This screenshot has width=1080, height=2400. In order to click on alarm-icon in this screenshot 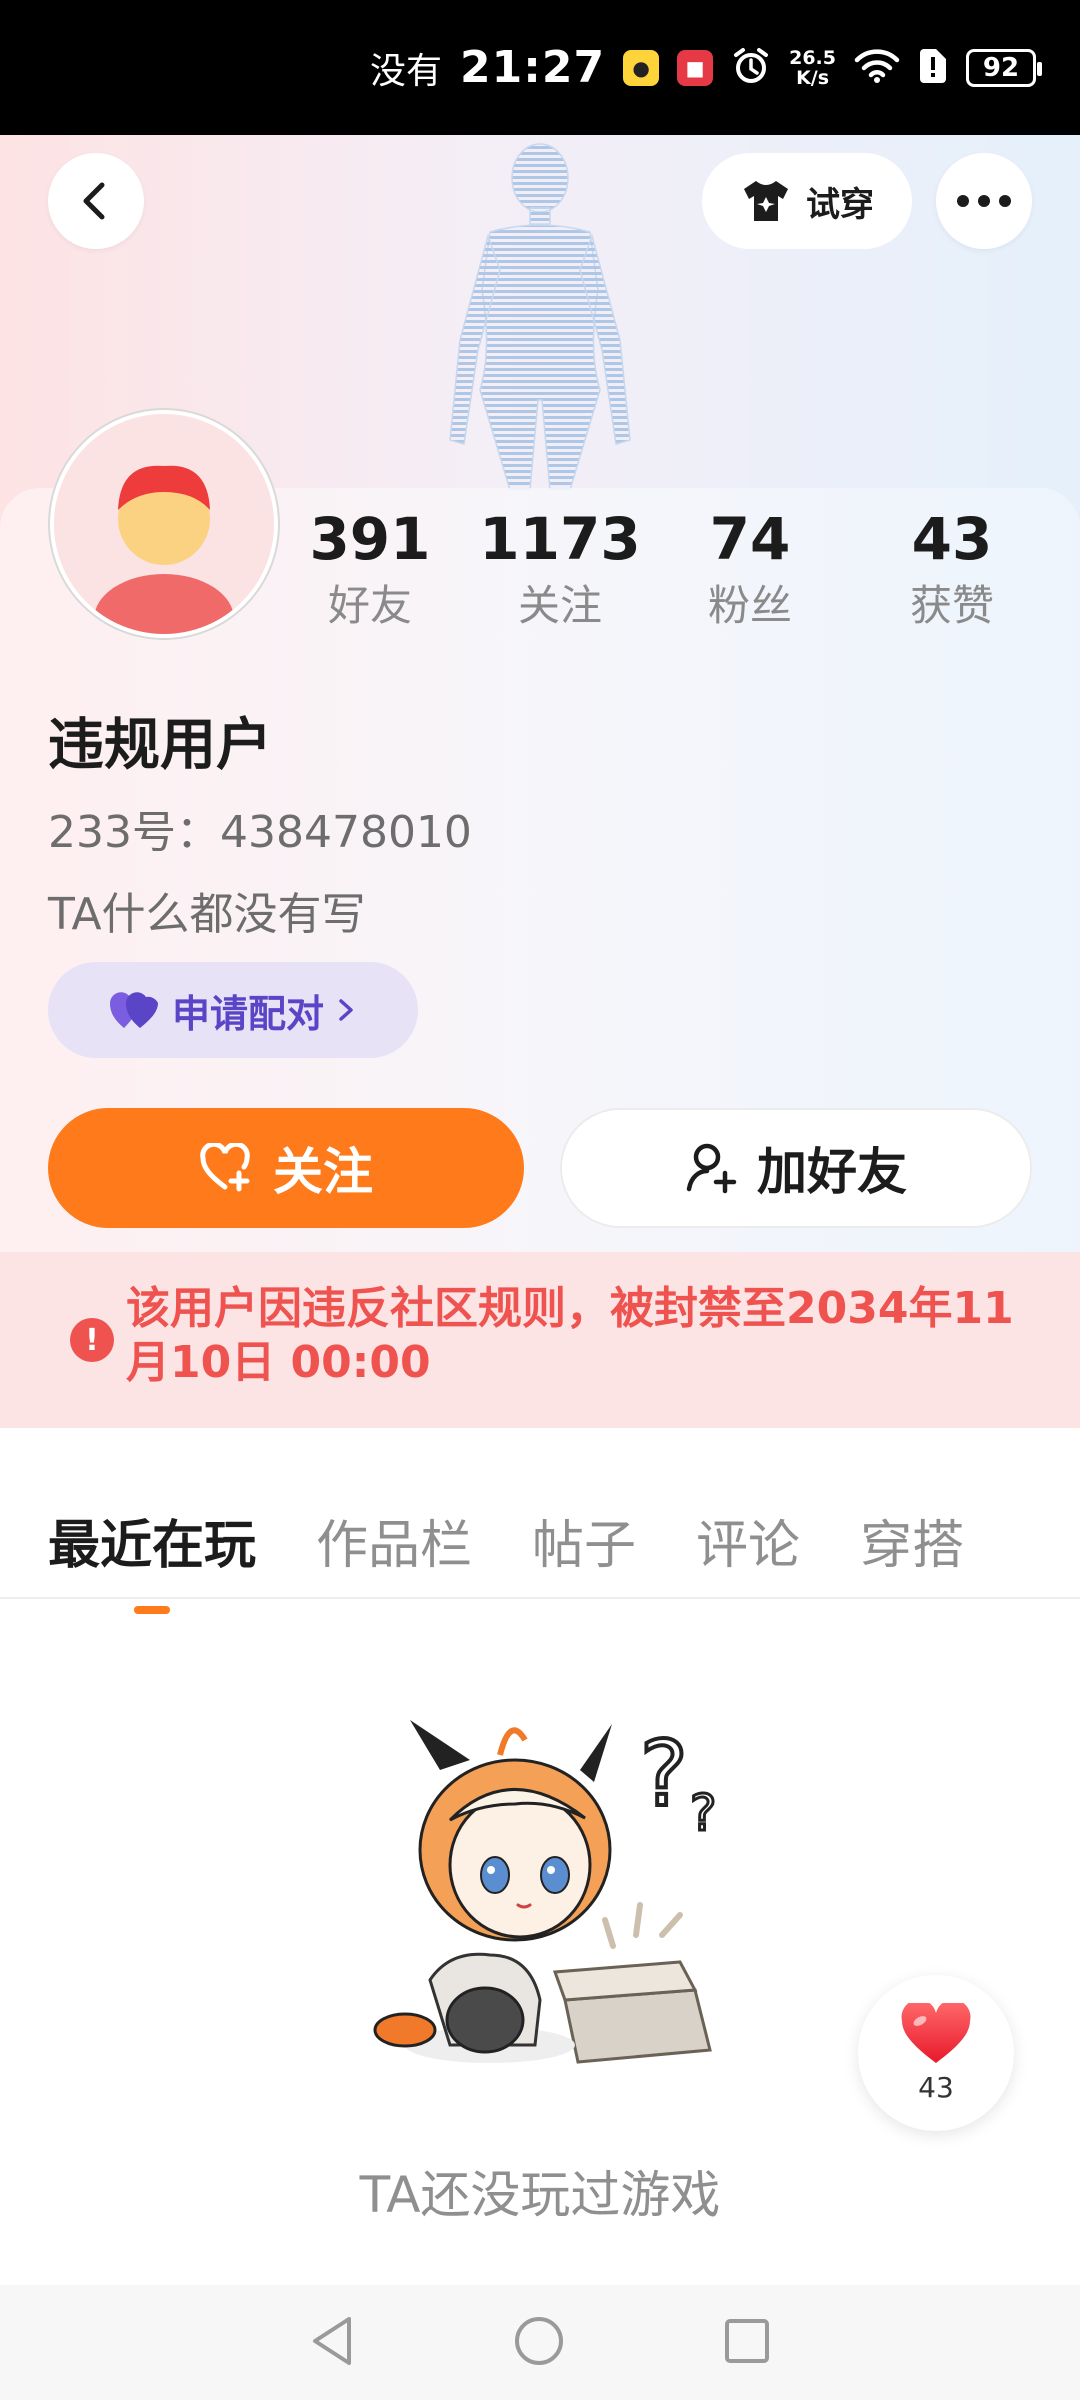, I will do `click(751, 68)`.